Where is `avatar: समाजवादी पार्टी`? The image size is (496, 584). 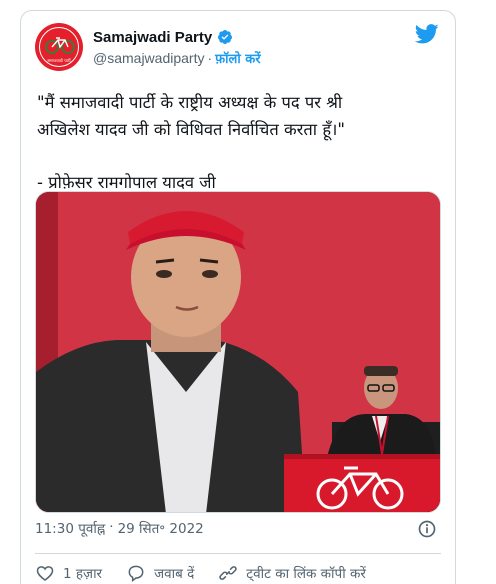
avatar: समाजवादी पार्टी is located at coordinates (59, 47).